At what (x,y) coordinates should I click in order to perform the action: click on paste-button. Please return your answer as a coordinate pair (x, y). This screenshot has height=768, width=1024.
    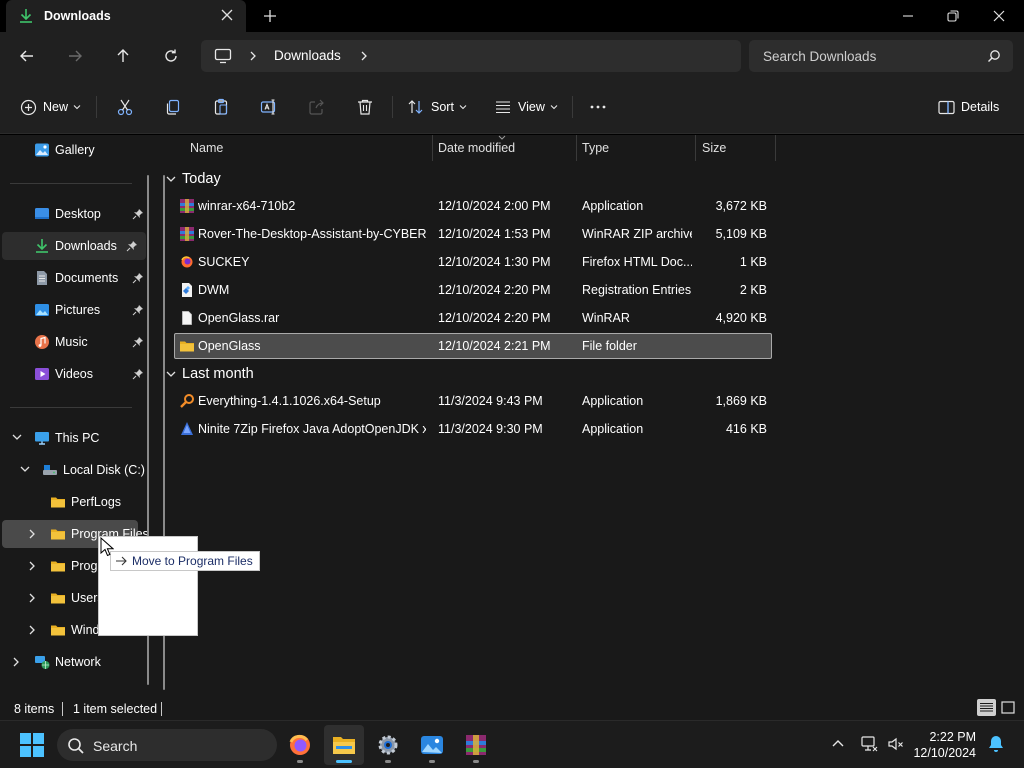
    Looking at the image, I should click on (221, 107).